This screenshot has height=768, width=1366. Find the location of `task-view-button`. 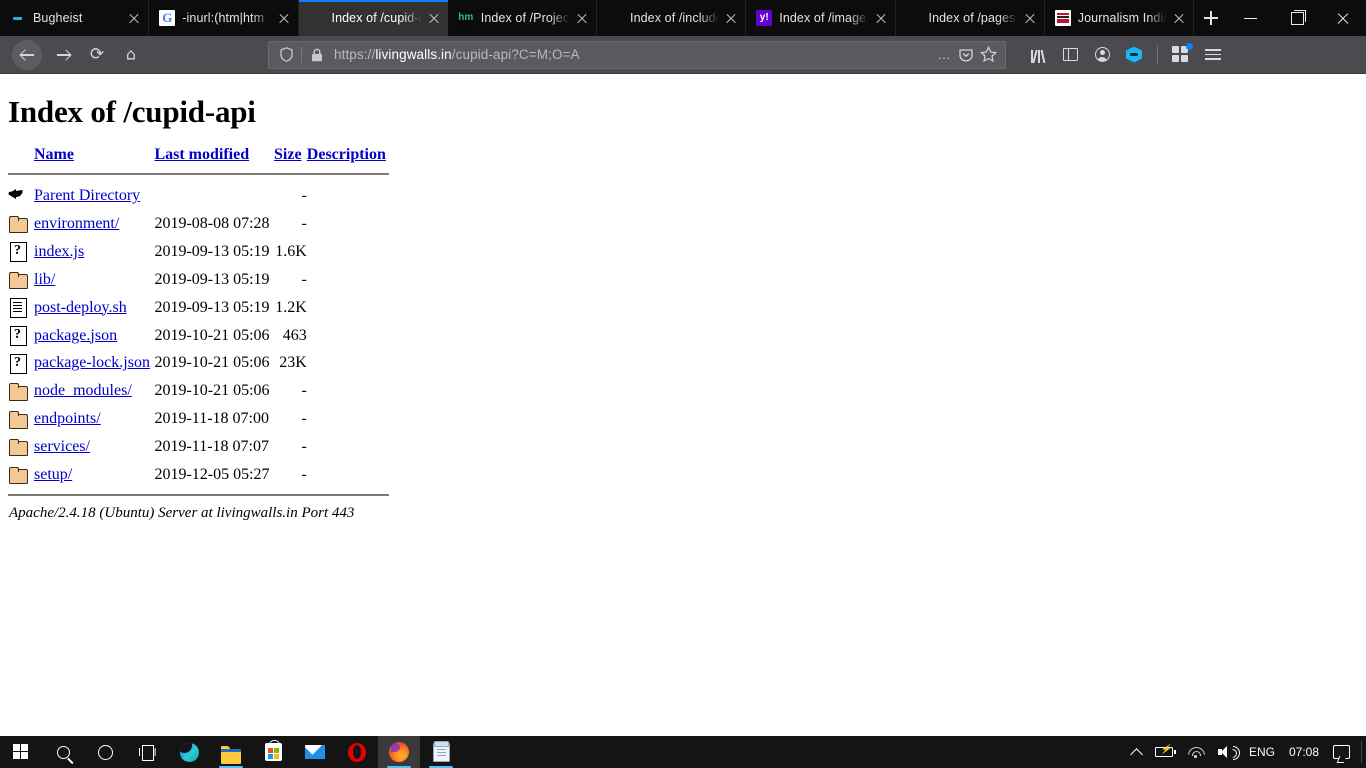

task-view-button is located at coordinates (147, 752).